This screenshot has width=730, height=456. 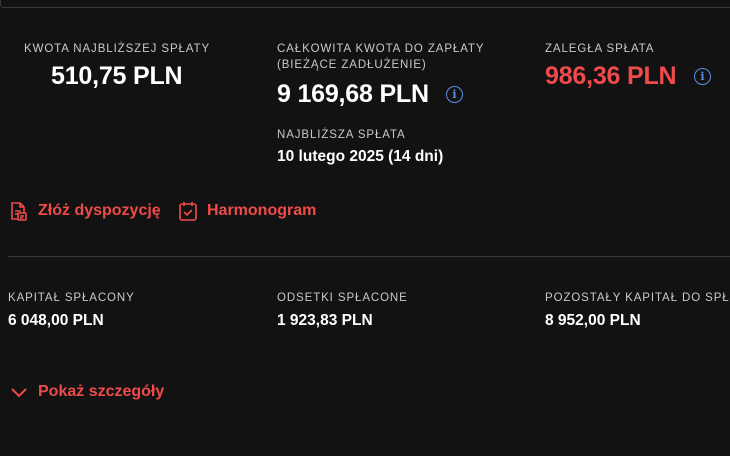 What do you see at coordinates (637, 298) in the screenshot?
I see `remaining-capital-label: POZOSTAŁY KAPITAŁ DO SPŁ` at bounding box center [637, 298].